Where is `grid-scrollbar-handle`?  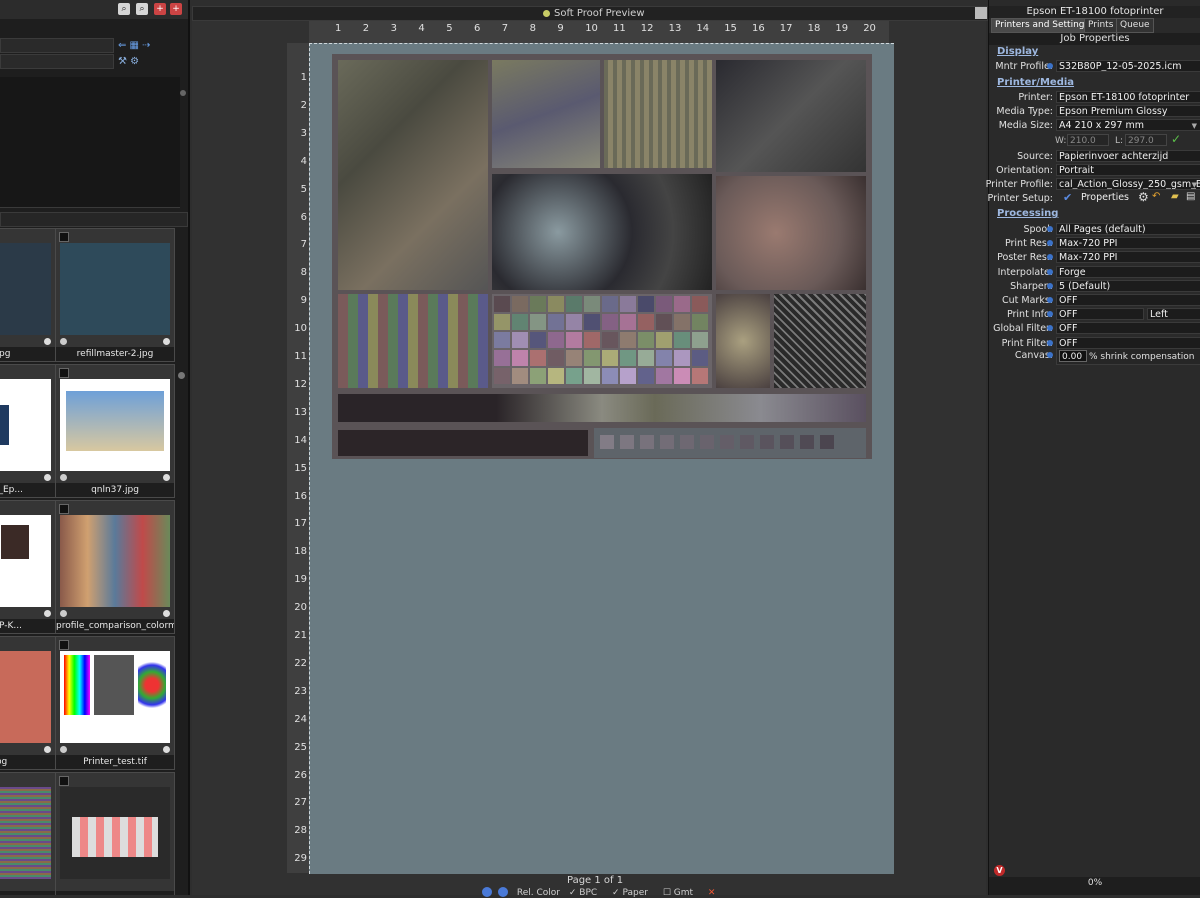 grid-scrollbar-handle is located at coordinates (181, 375).